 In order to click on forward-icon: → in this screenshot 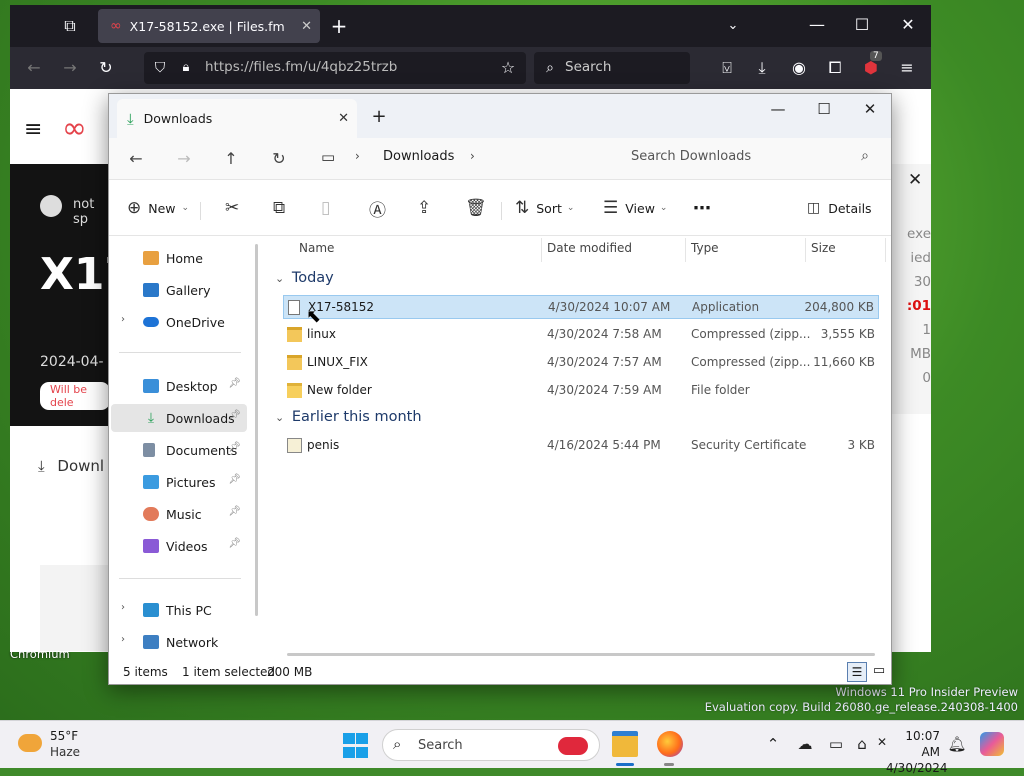, I will do `click(70, 68)`.